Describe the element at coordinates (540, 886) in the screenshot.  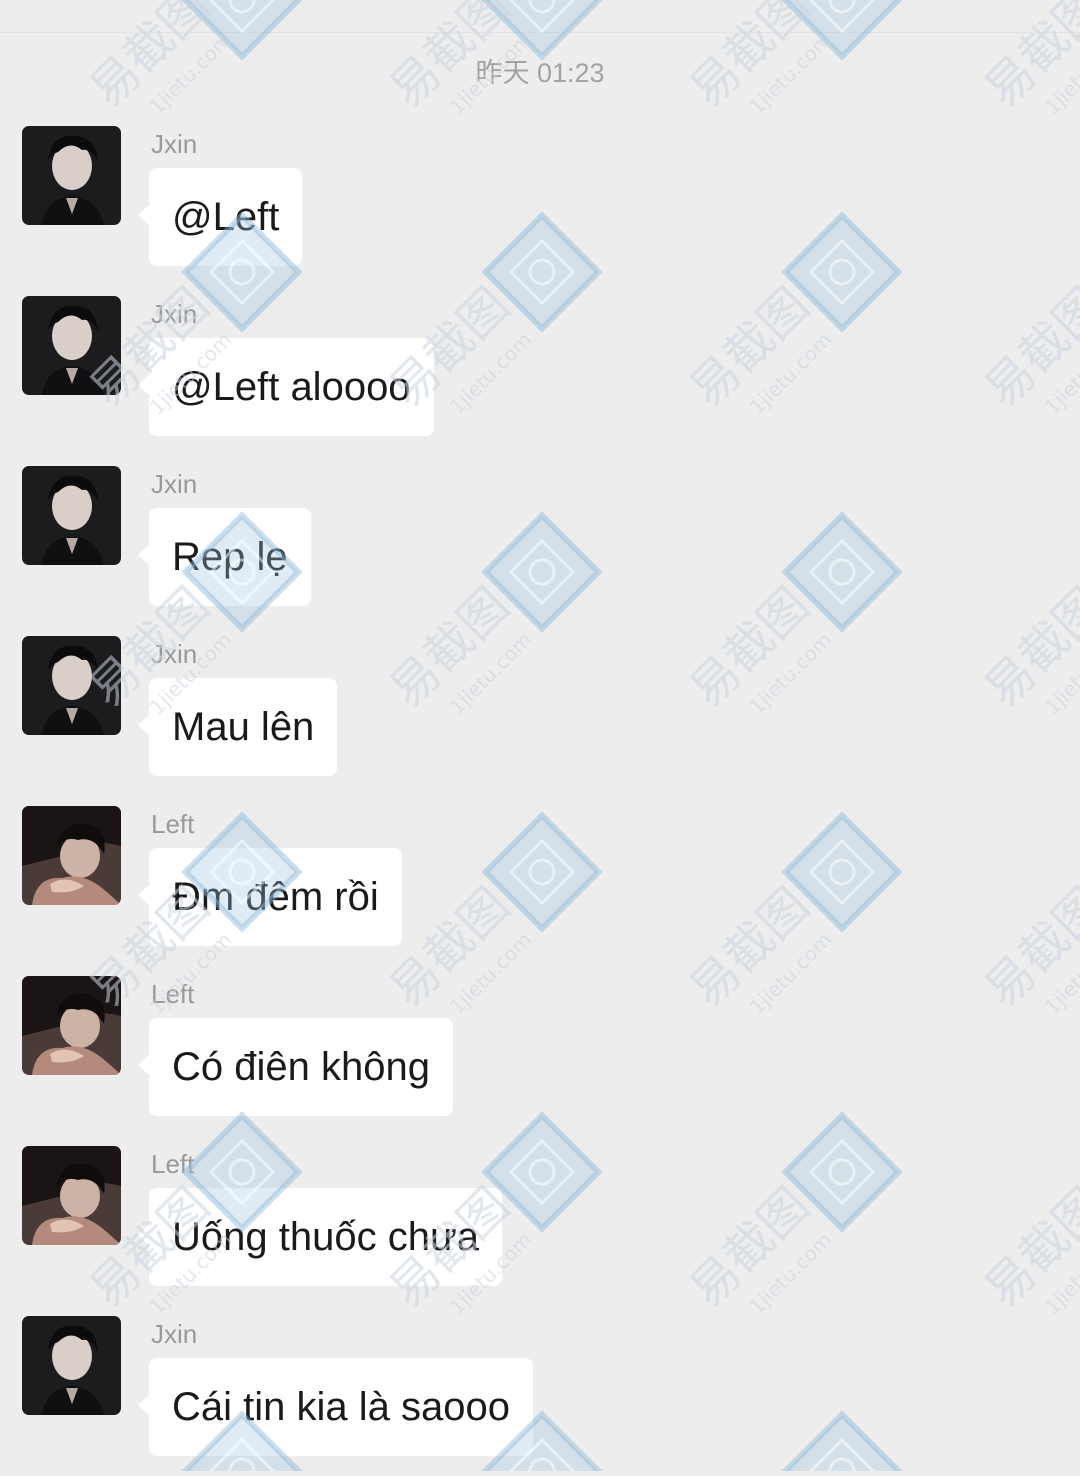
I see `message-row: Left Đm đêm rồi` at that location.